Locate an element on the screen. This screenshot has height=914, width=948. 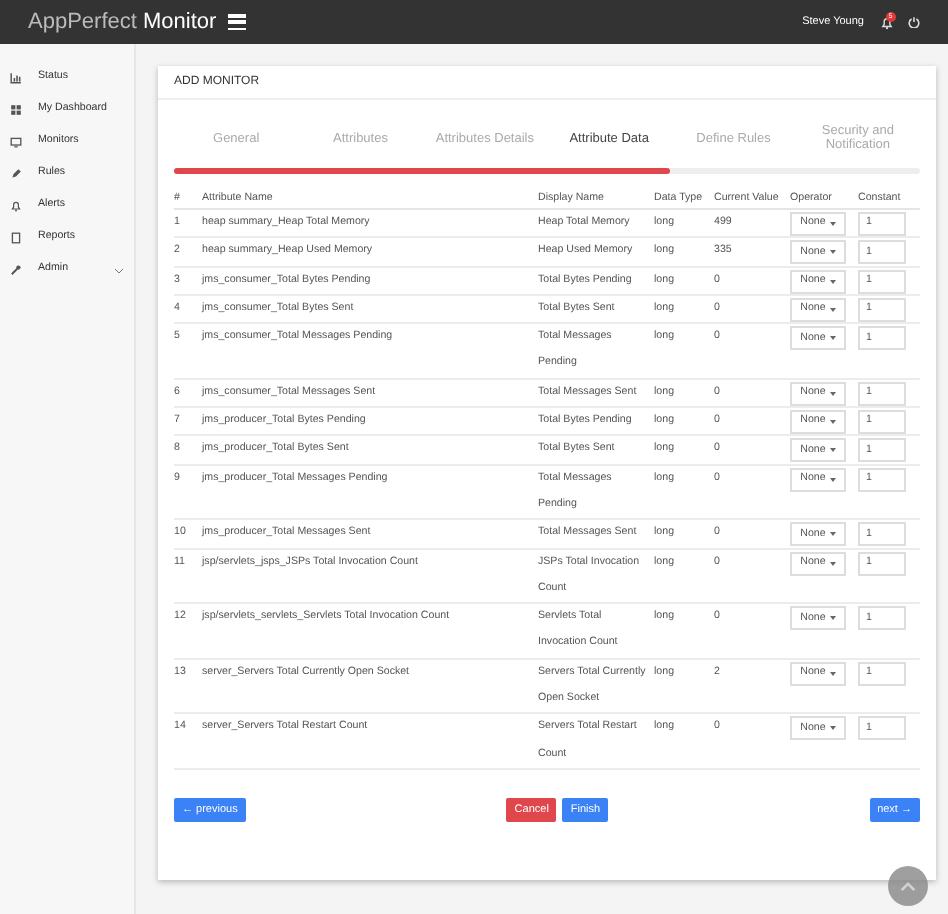
scroll-top-button is located at coordinates (908, 886).